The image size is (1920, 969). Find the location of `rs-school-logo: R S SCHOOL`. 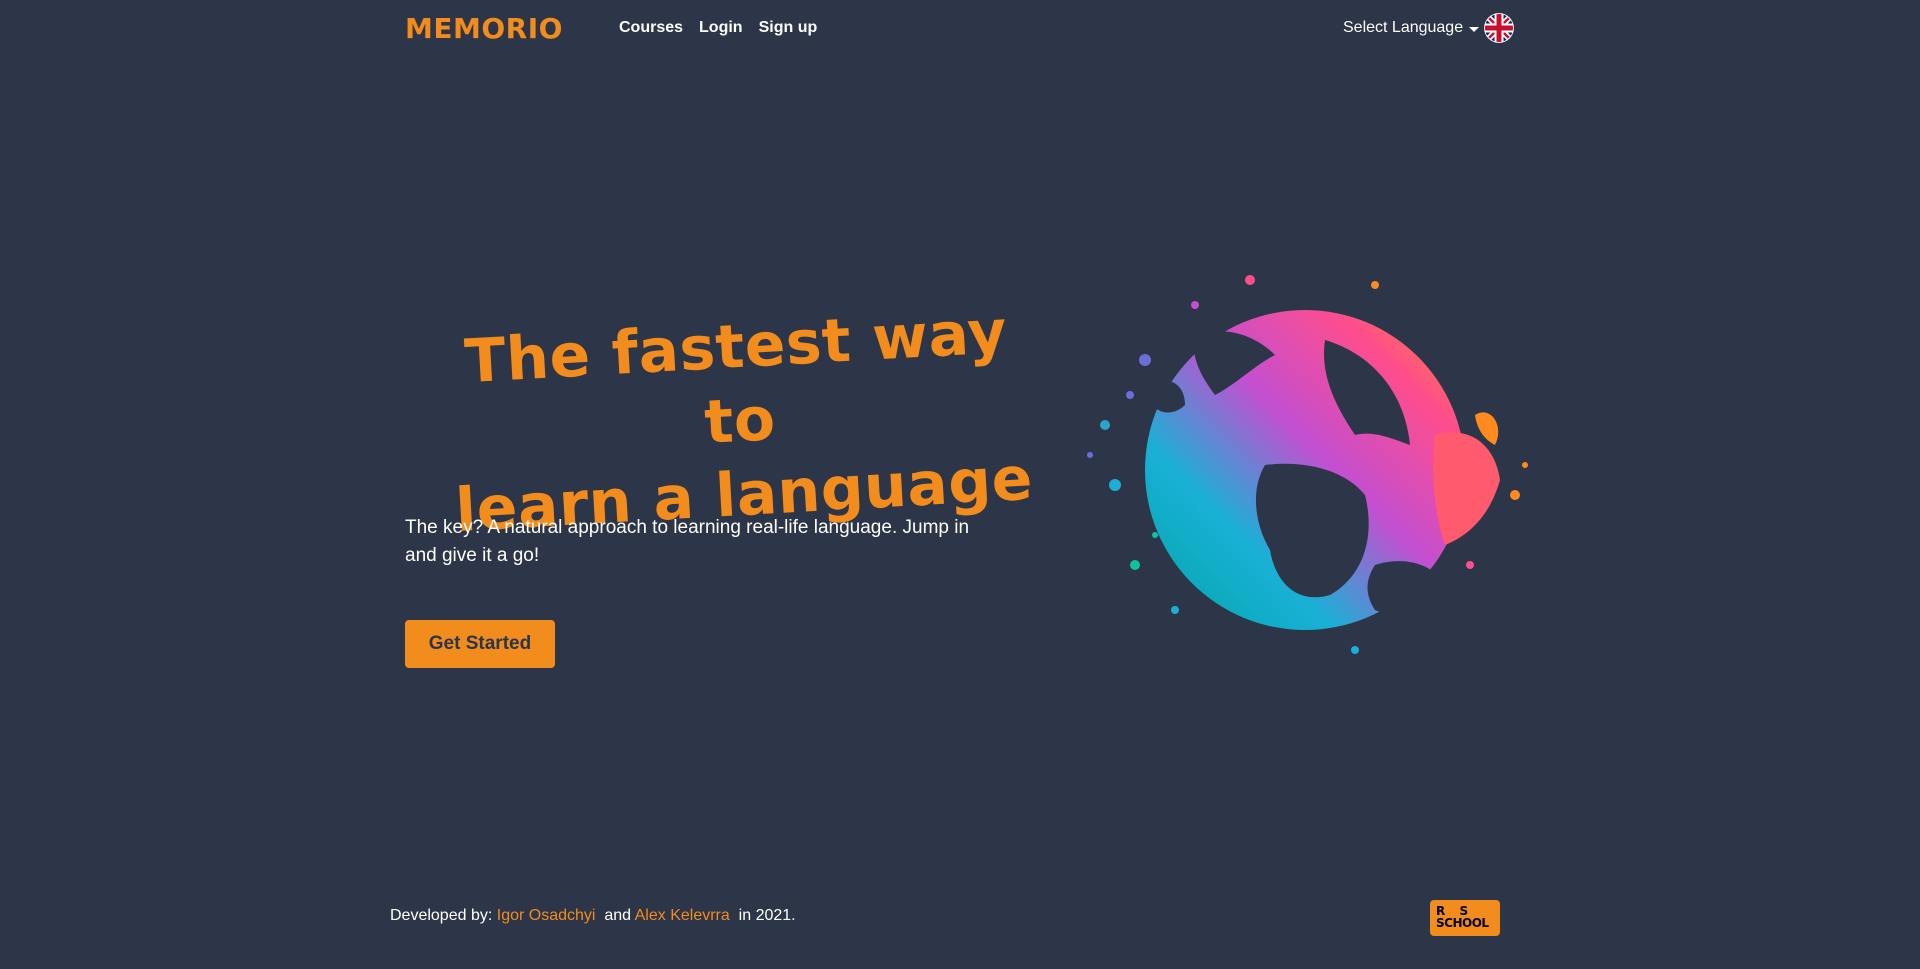

rs-school-logo: R S SCHOOL is located at coordinates (1465, 918).